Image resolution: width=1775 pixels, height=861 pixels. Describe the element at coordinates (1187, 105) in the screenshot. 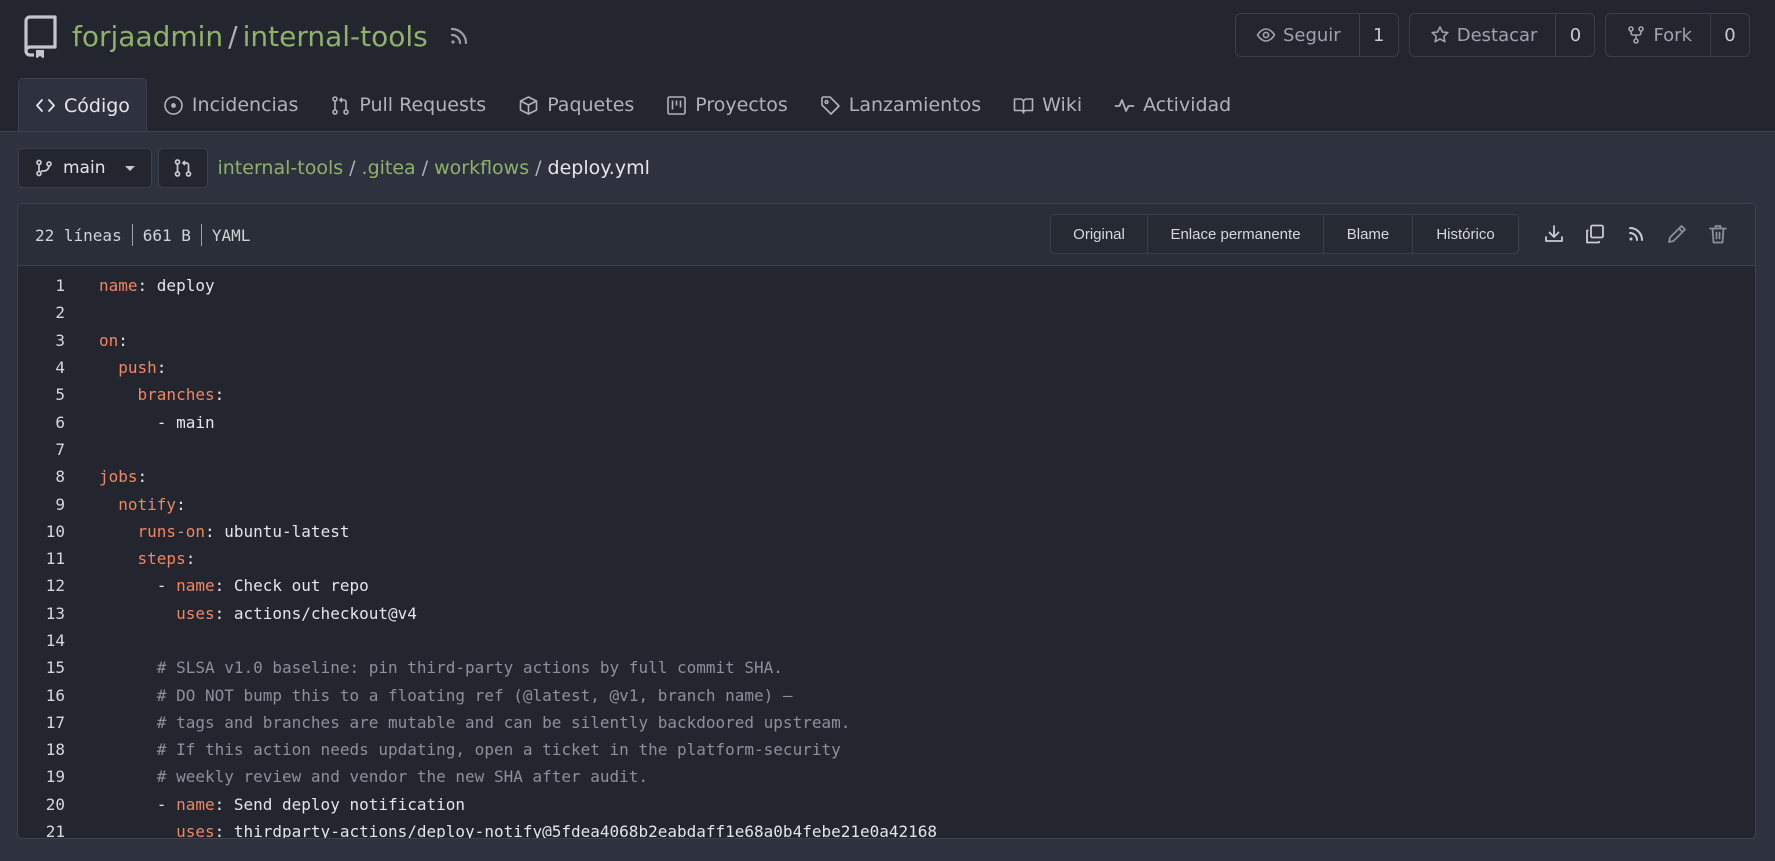

I see `tab-activity-label: Actividad` at that location.